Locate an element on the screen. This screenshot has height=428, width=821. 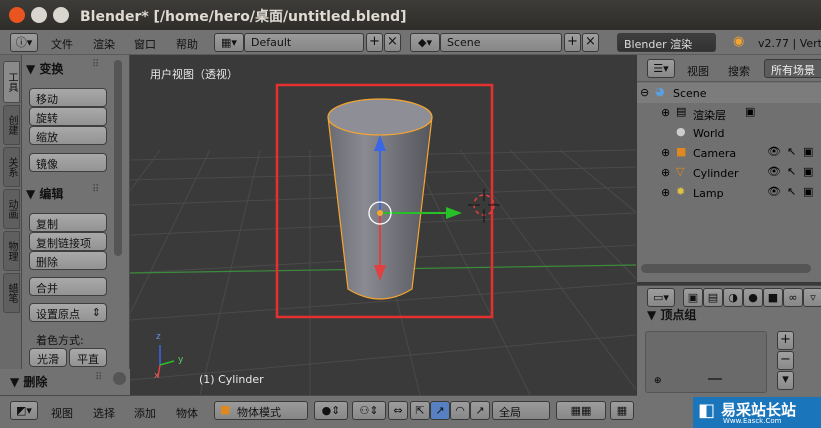
tool-shelf-scrollbar is located at coordinates (118, 158).